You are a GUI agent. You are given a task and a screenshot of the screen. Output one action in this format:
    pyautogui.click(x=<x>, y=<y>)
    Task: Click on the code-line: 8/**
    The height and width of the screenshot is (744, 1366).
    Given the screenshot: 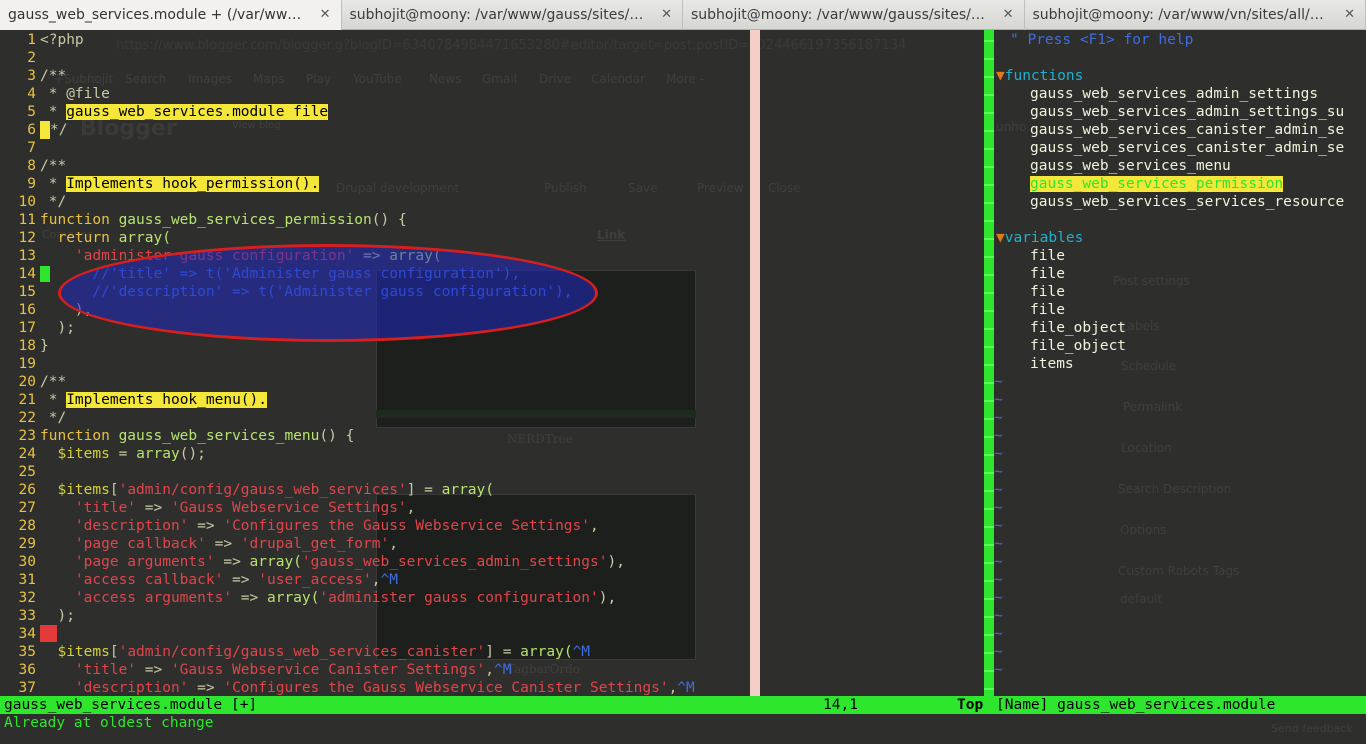 What is the action you would take?
    pyautogui.click(x=35, y=166)
    